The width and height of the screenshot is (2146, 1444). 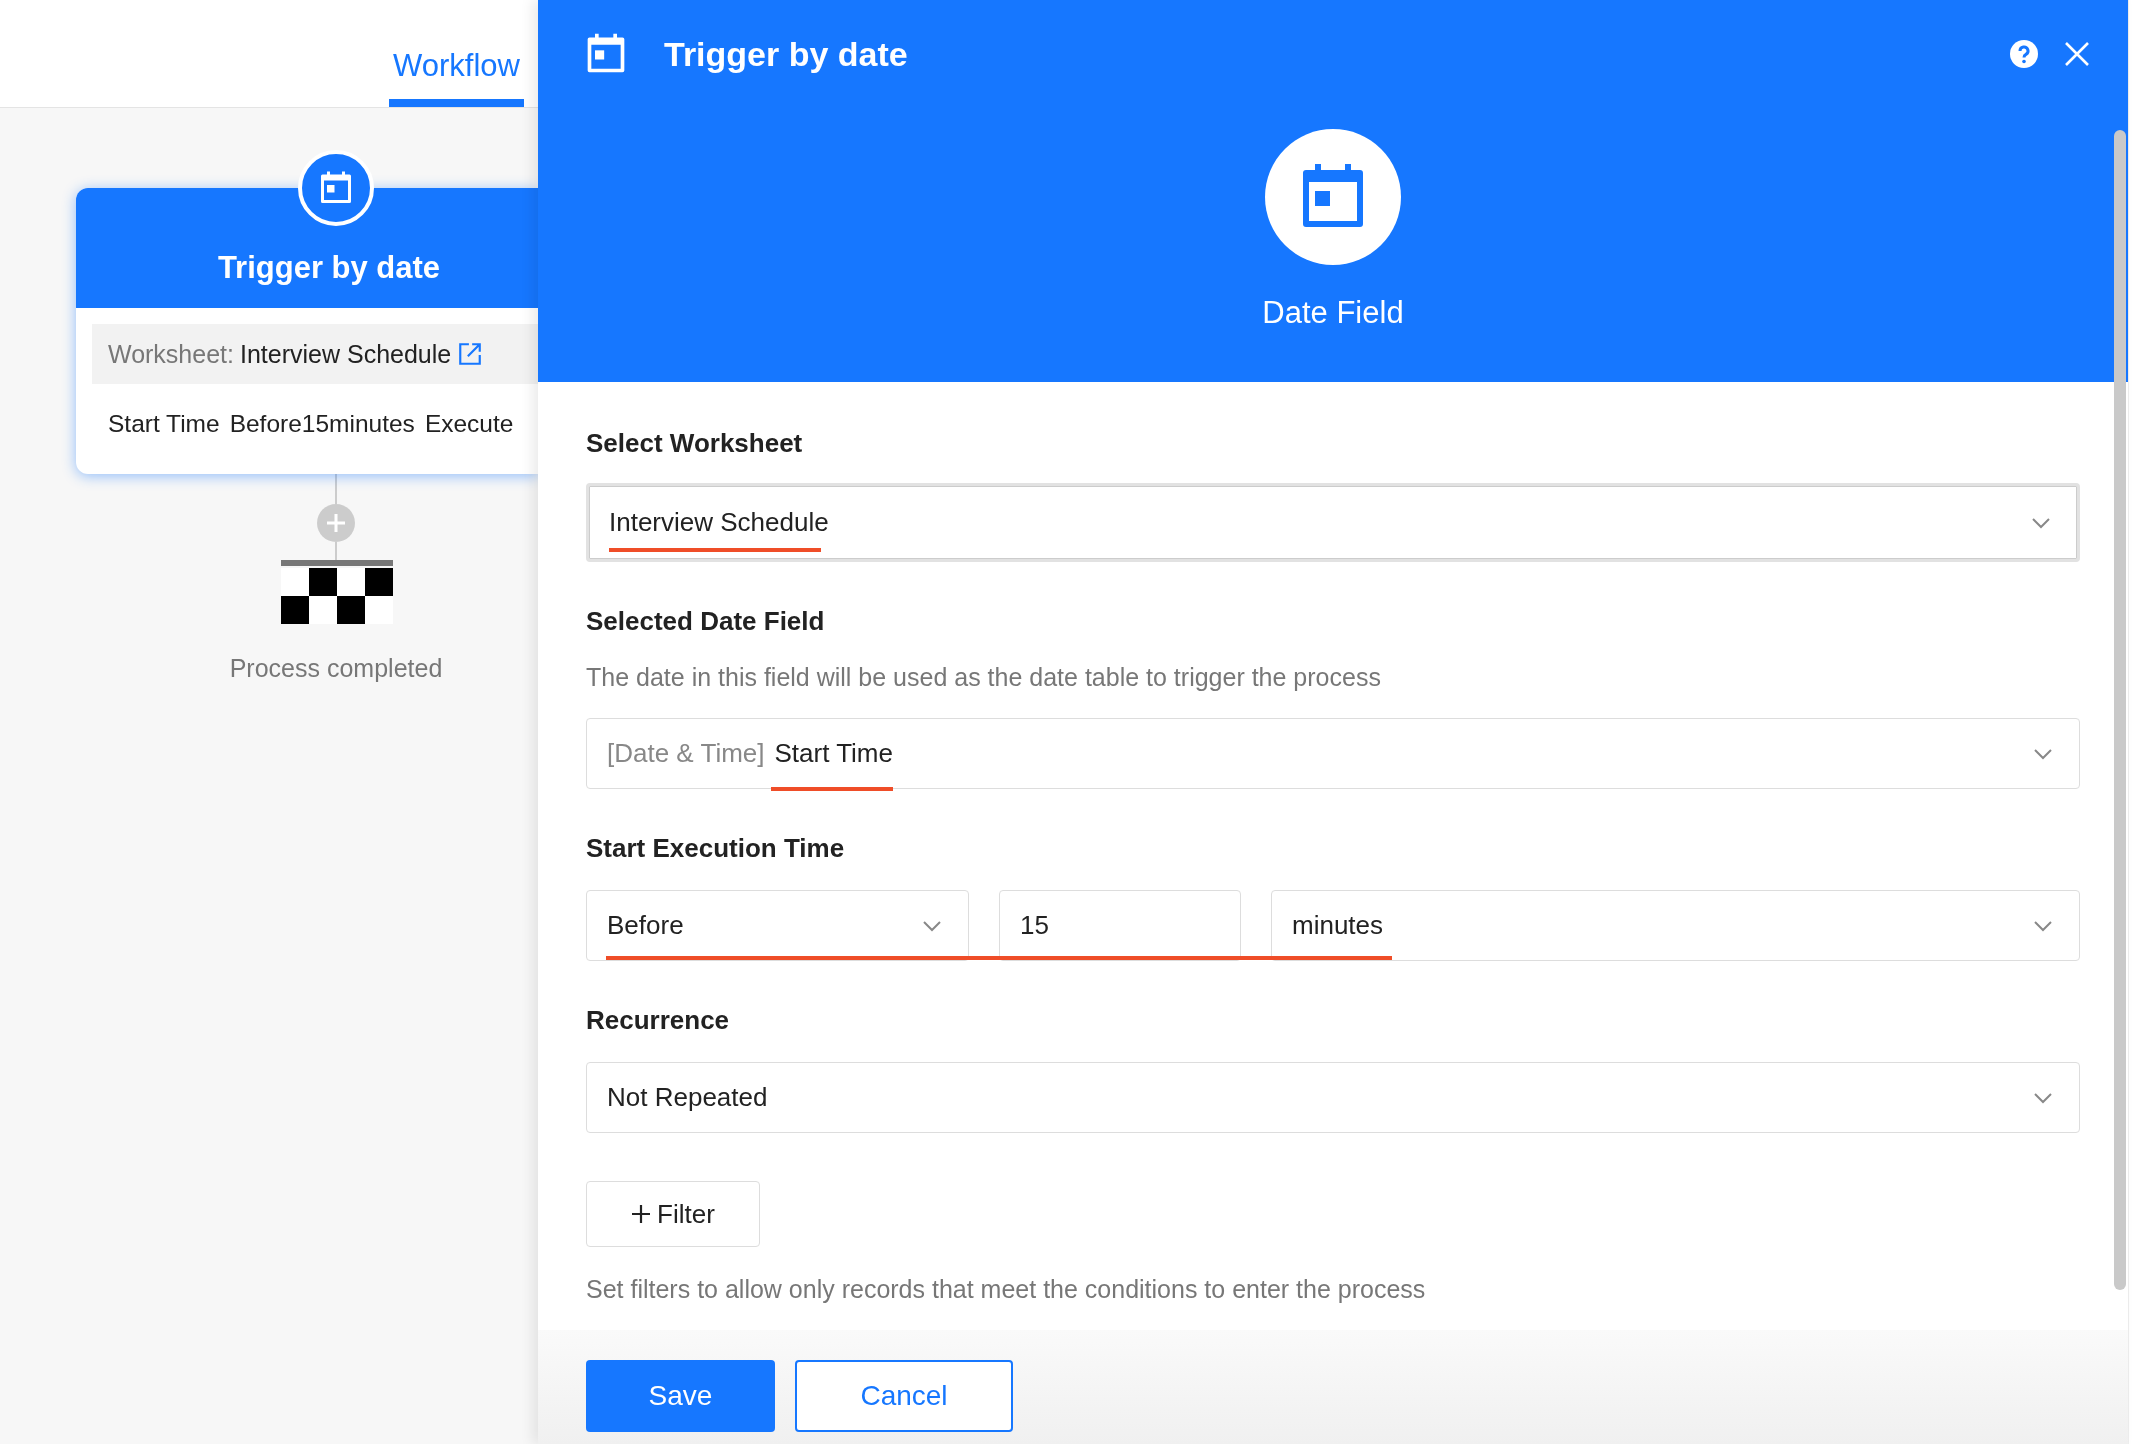 I want to click on cancel-button: Cancel, so click(x=904, y=1396).